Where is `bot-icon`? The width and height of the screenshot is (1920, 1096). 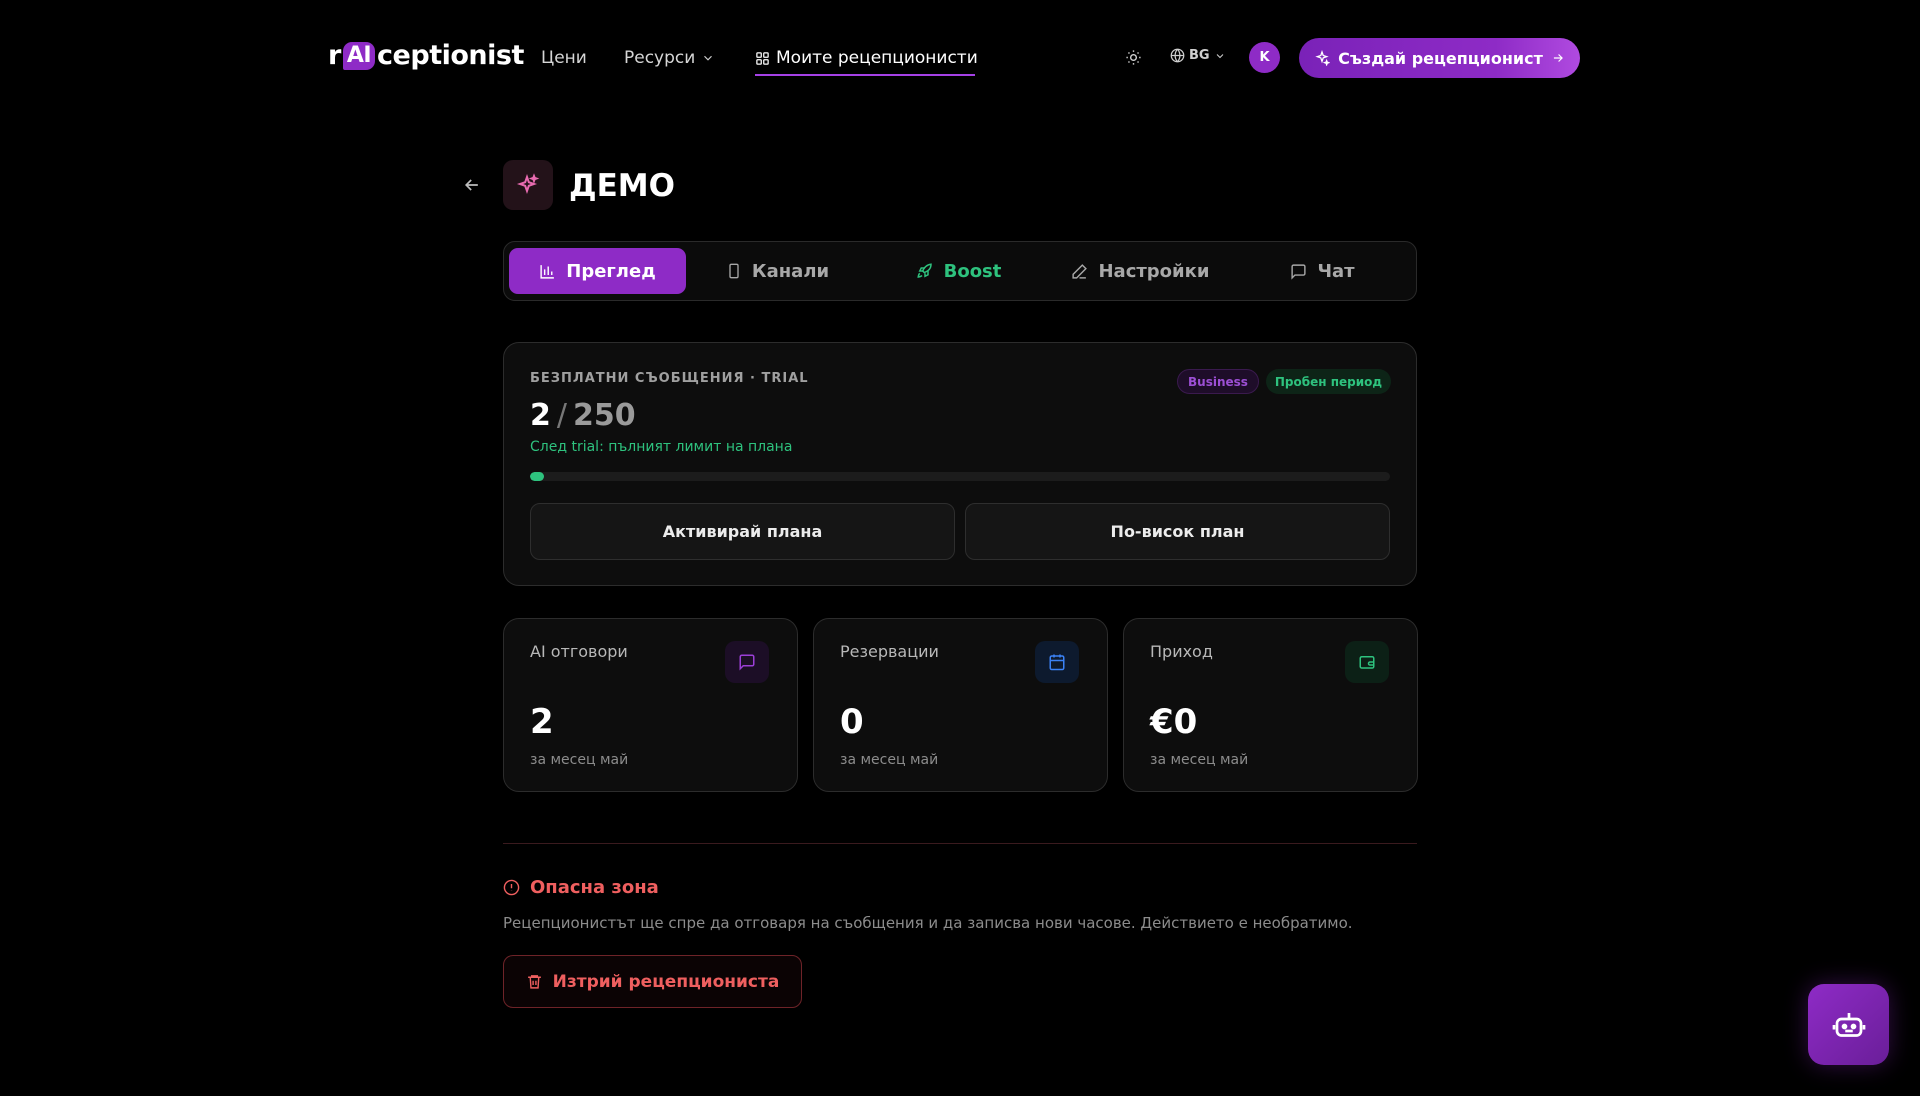 bot-icon is located at coordinates (1848, 1024).